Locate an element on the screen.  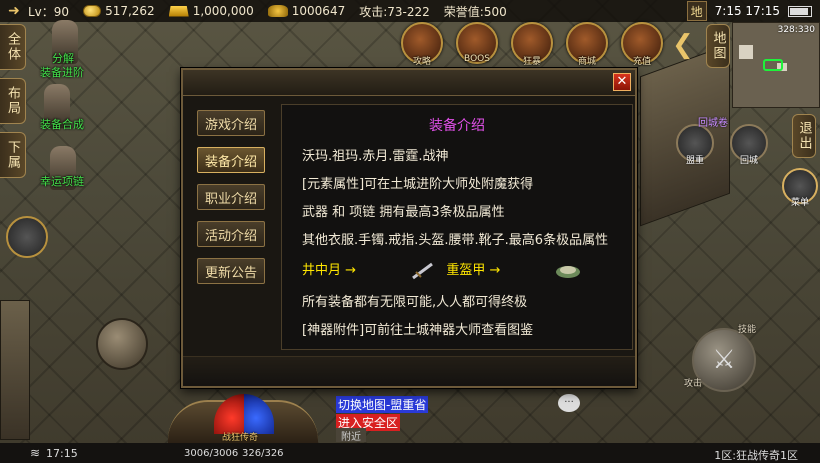
content-title: 装备介绍 is located at coordinates (457, 126).